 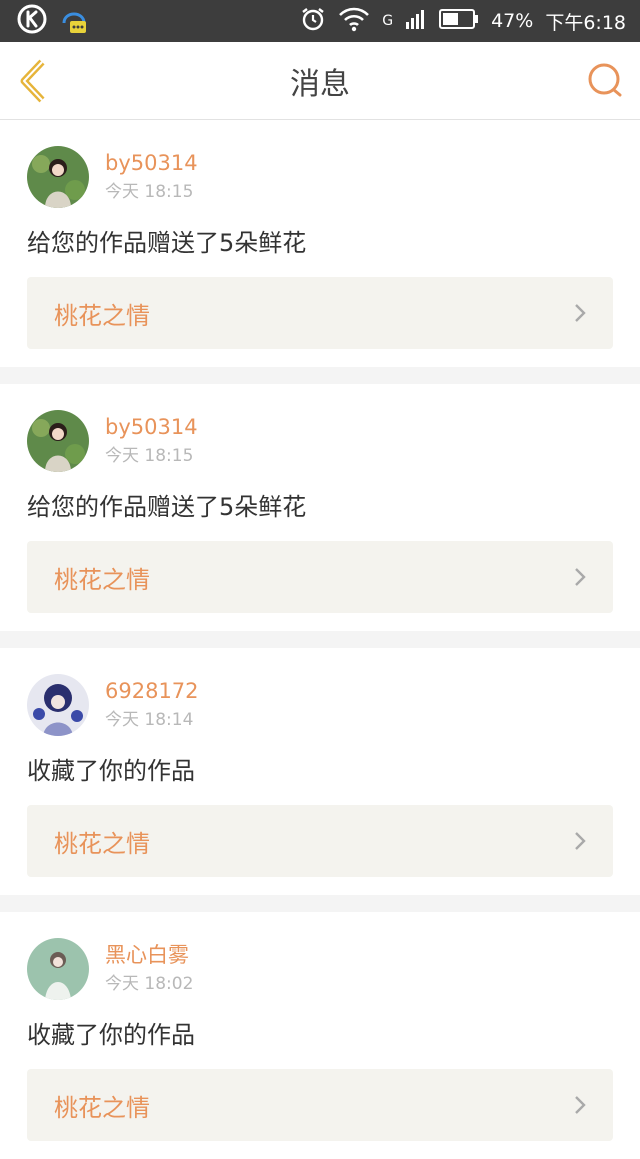 I want to click on alarm-icon, so click(x=313, y=21).